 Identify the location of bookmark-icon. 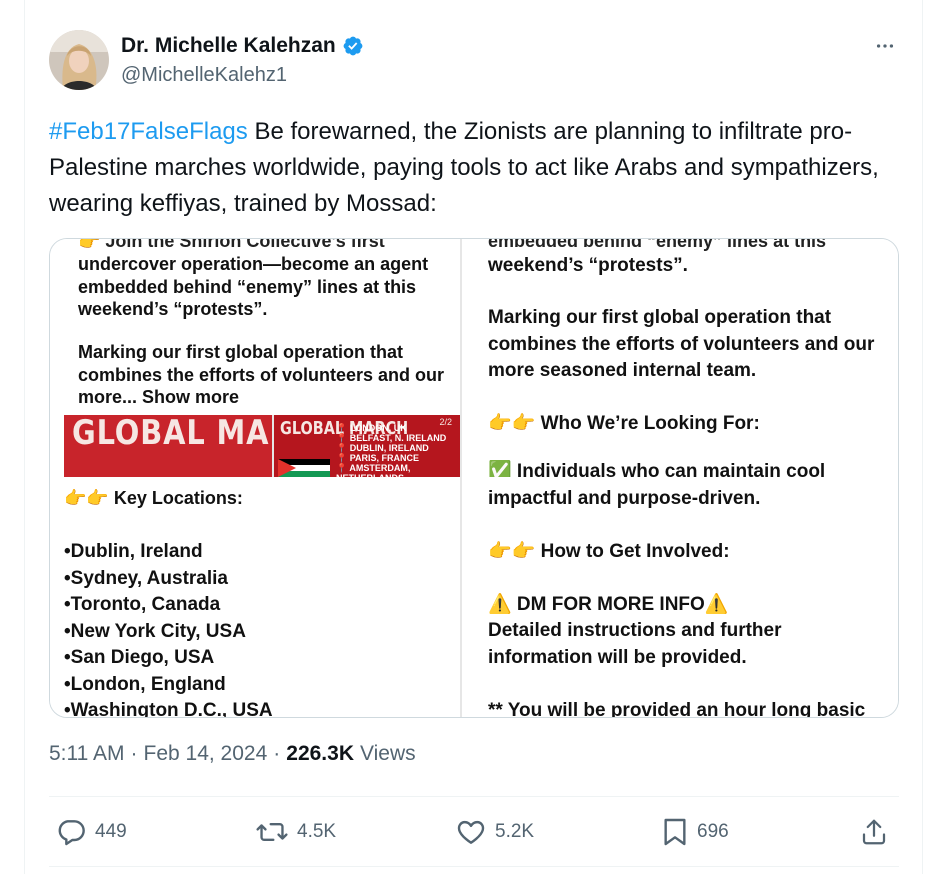
(675, 832).